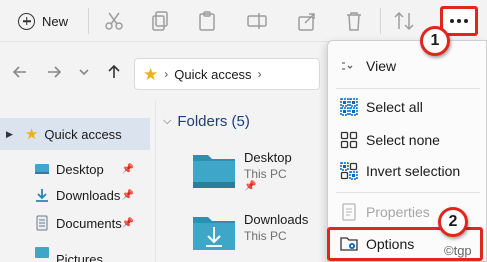  What do you see at coordinates (458, 250) in the screenshot?
I see `watermark: ©tgp` at bounding box center [458, 250].